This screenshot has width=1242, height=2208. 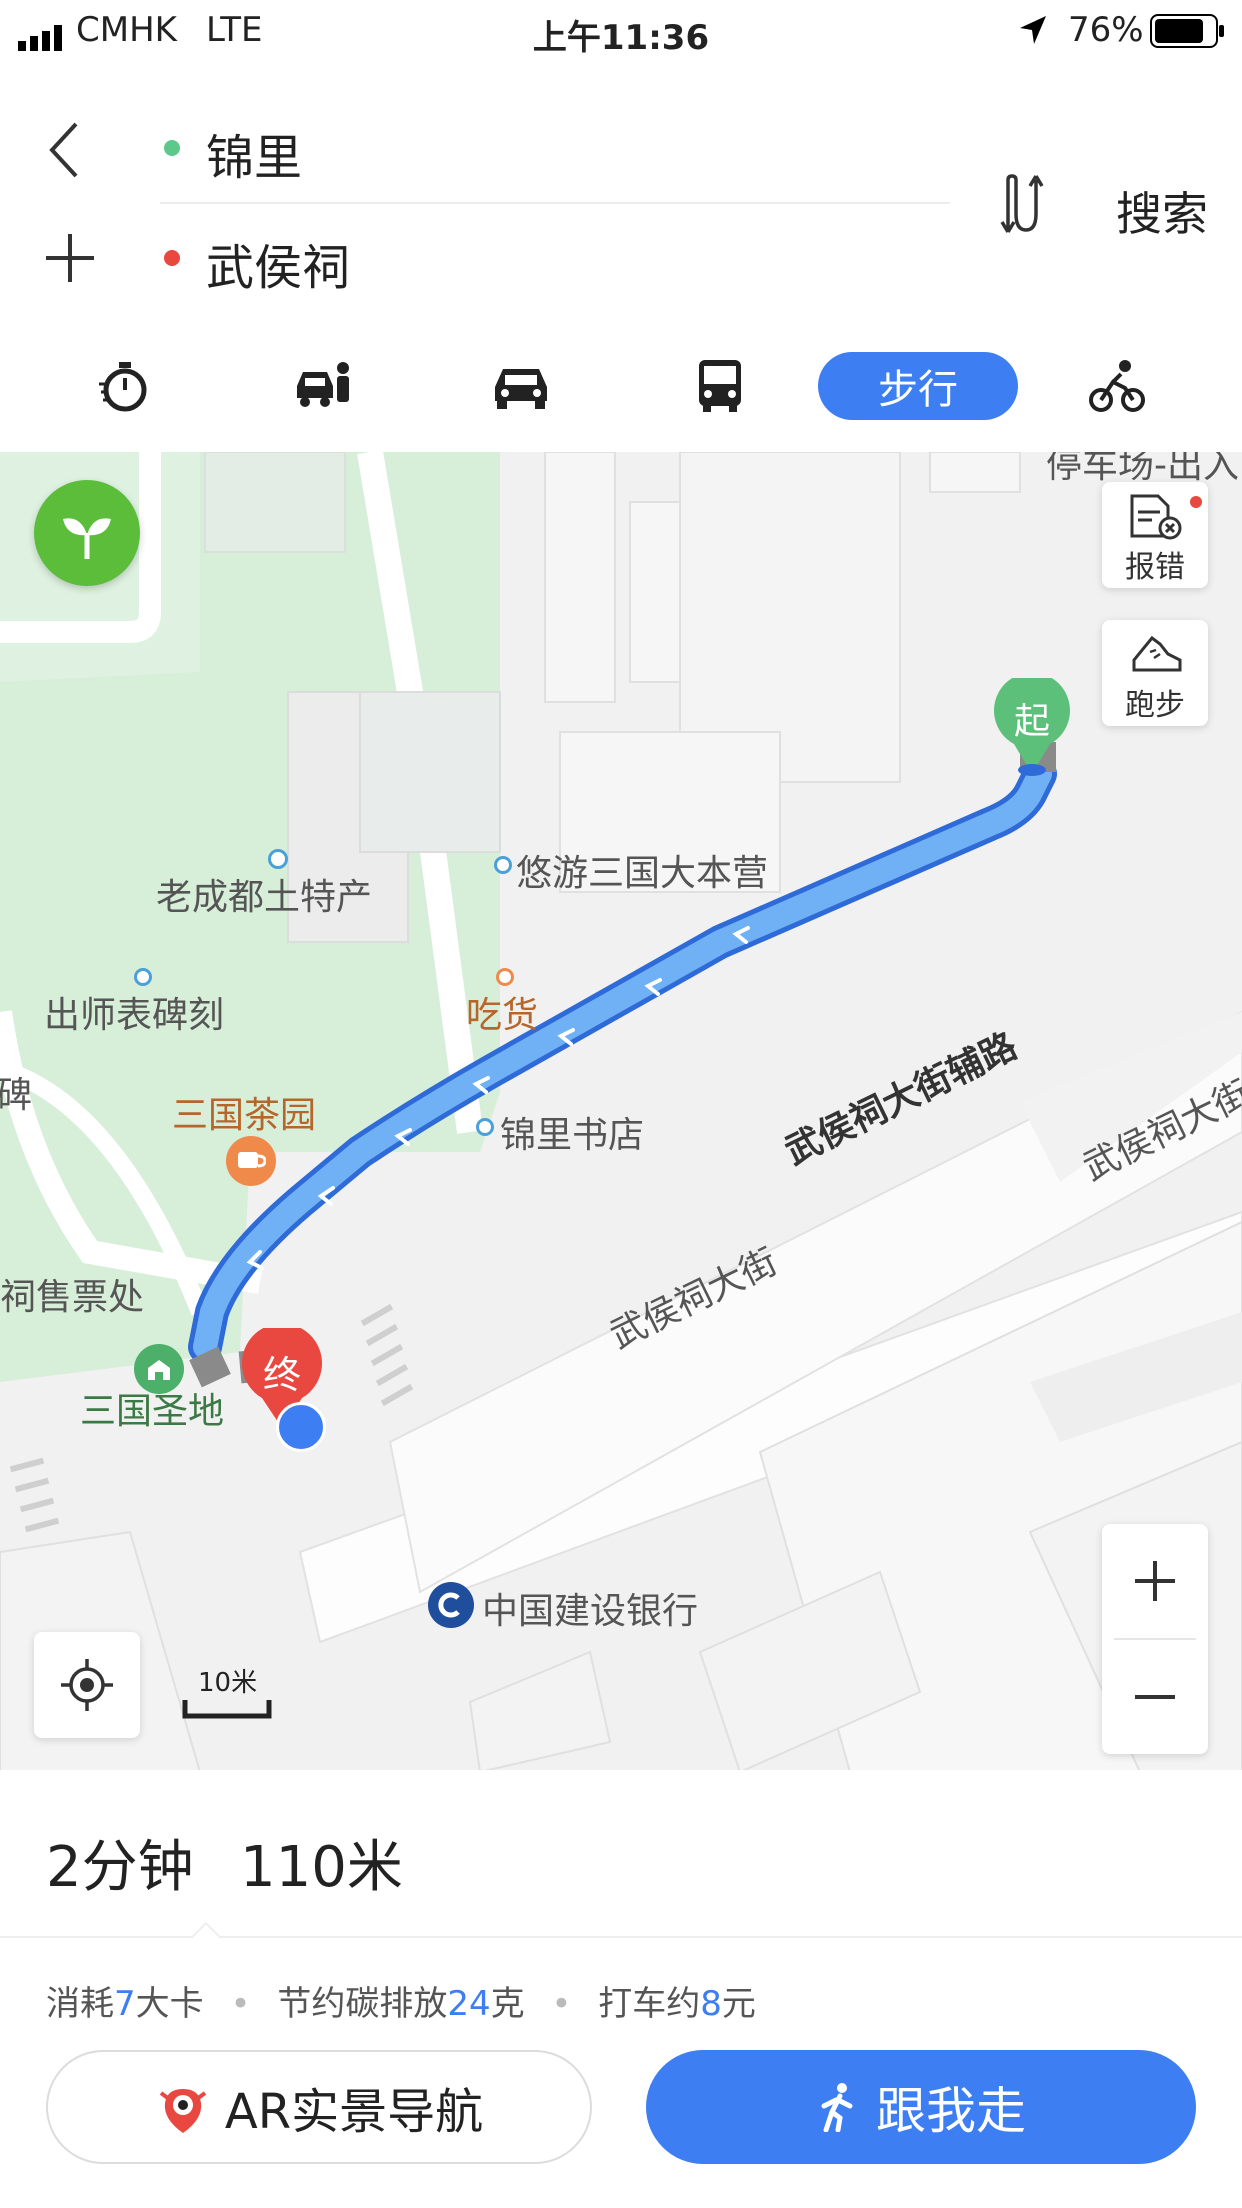 What do you see at coordinates (621, 38) in the screenshot?
I see `clock: 上午11:36` at bounding box center [621, 38].